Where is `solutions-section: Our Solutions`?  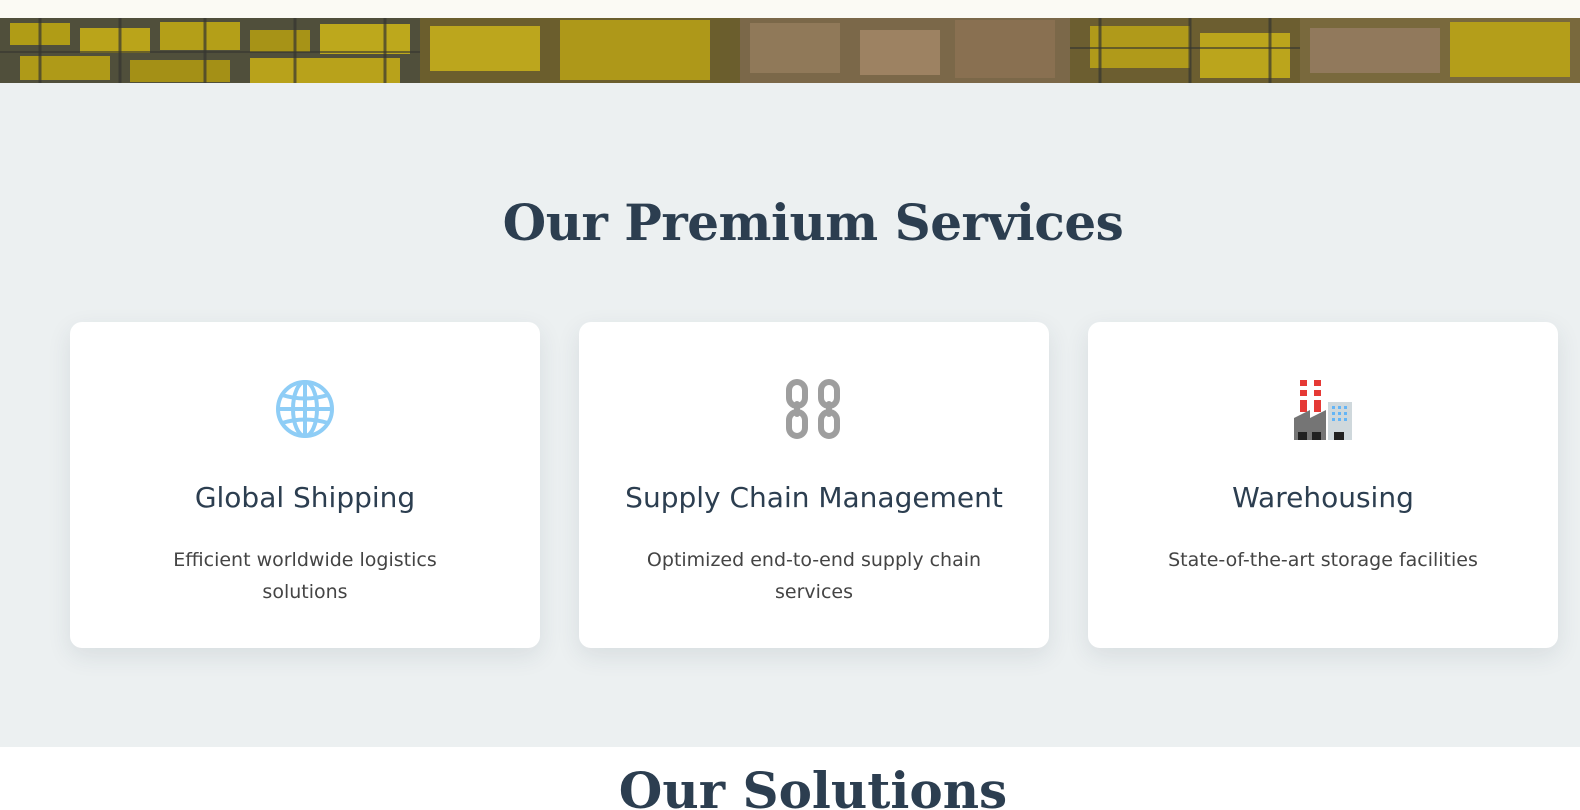
solutions-section: Our Solutions is located at coordinates (790, 778).